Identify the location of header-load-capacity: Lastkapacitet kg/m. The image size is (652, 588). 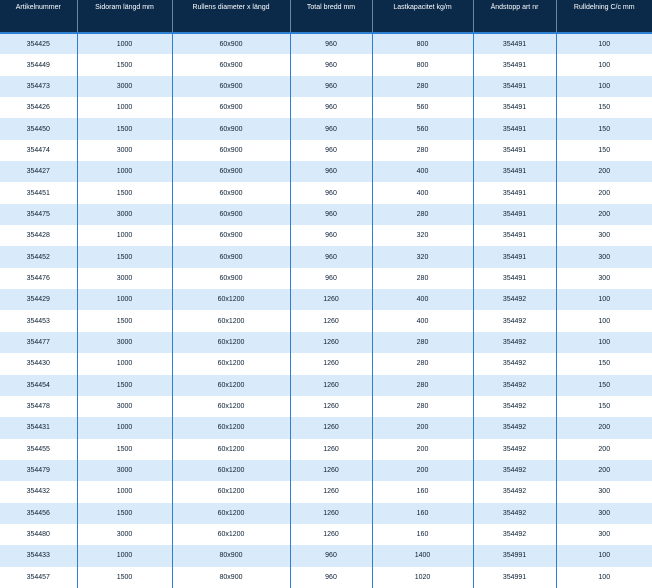
(423, 17).